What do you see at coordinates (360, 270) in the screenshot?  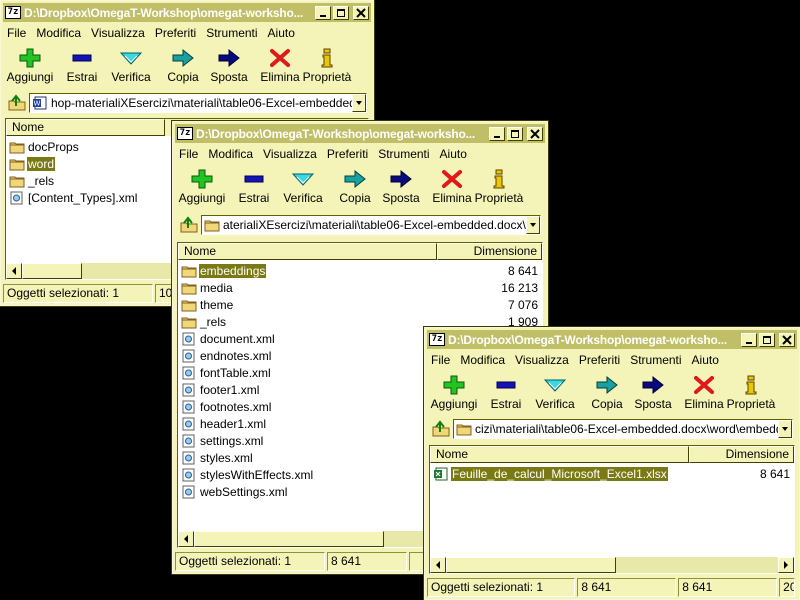 I see `list-item: embeddings 8 641` at bounding box center [360, 270].